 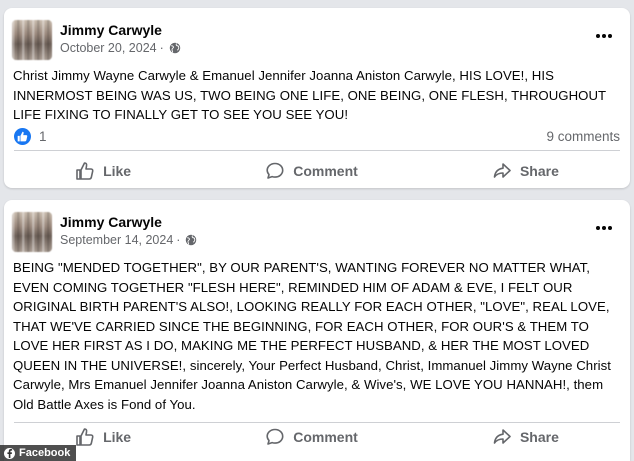 I want to click on post-meta: October 20, 2024 ·, so click(x=120, y=48).